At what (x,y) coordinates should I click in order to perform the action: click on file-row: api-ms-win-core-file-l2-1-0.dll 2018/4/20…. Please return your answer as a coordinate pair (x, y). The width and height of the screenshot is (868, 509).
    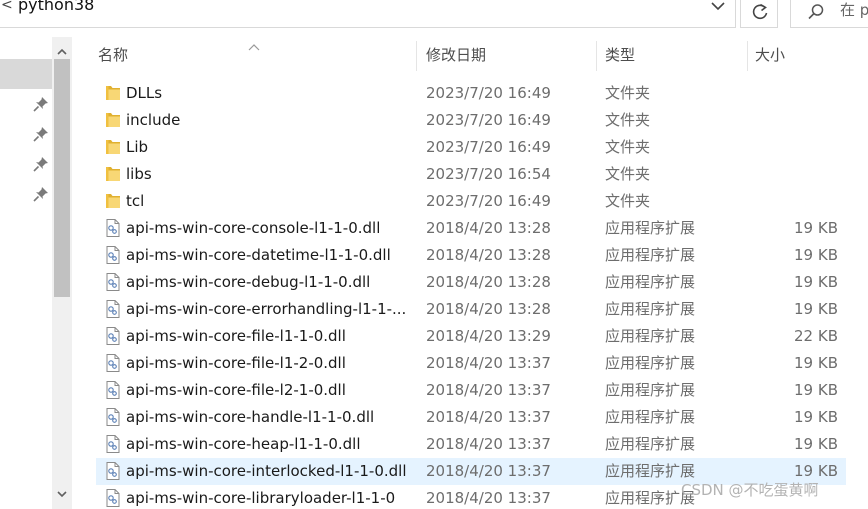
    Looking at the image, I should click on (471, 390).